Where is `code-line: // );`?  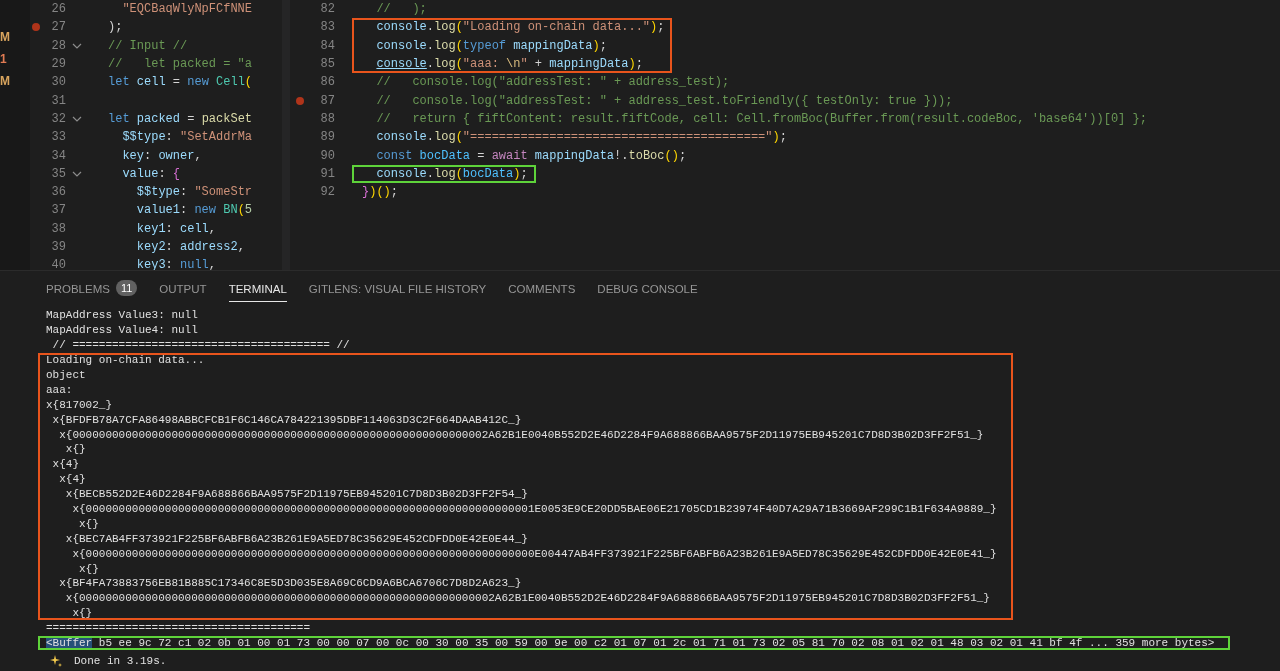
code-line: // ); is located at coordinates (401, 9).